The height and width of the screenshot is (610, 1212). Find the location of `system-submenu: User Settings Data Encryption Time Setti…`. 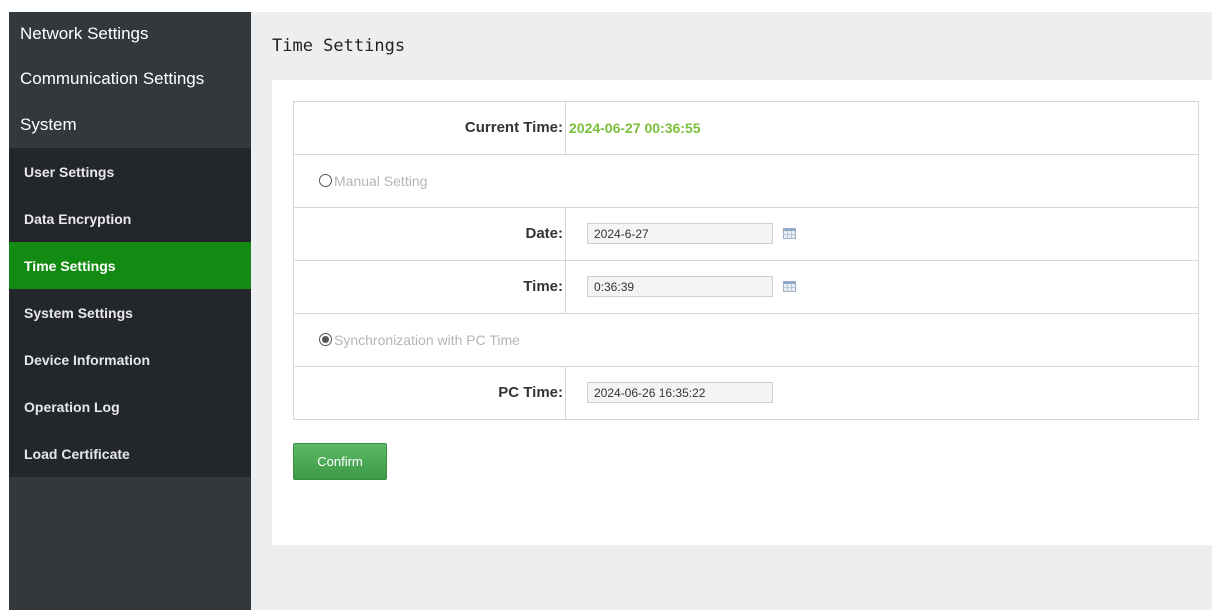

system-submenu: User Settings Data Encryption Time Setti… is located at coordinates (130, 312).